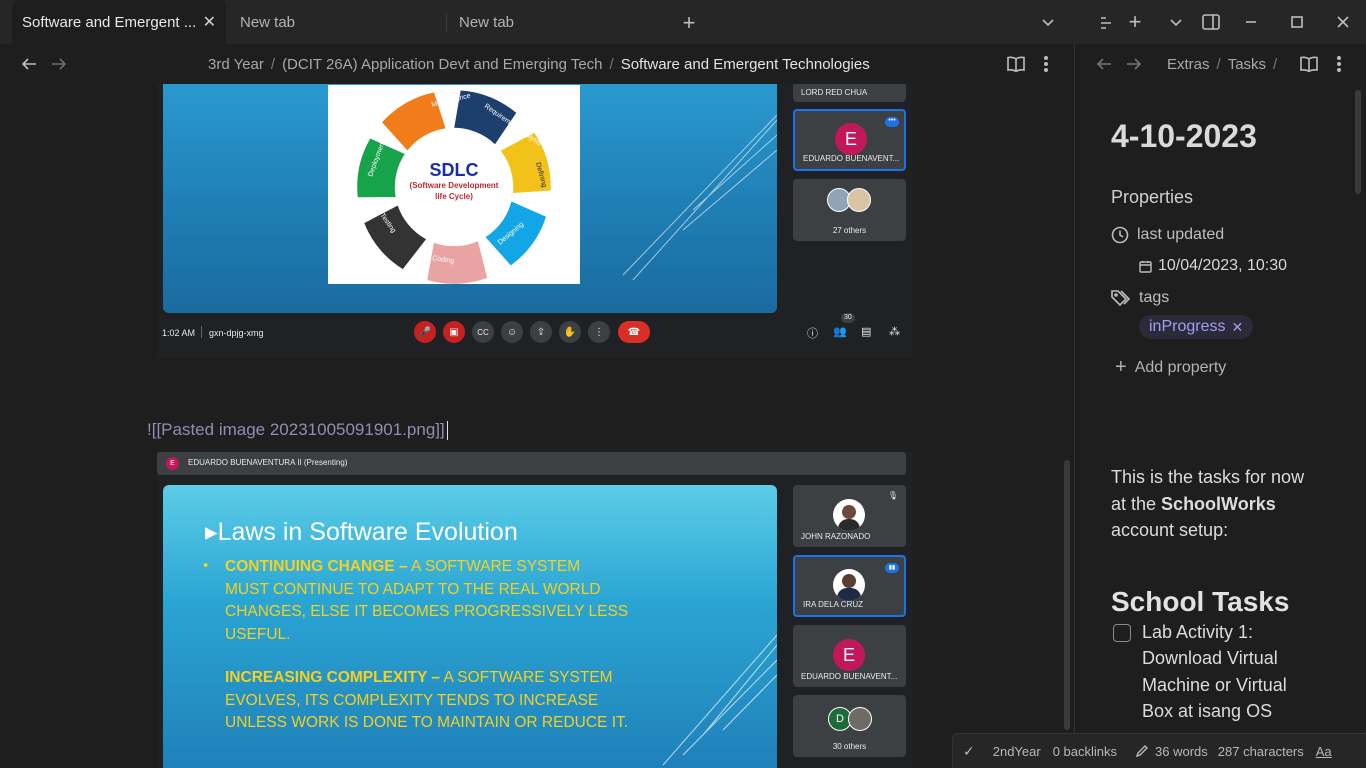 The image size is (1366, 768). What do you see at coordinates (1167, 235) in the screenshot?
I see `property-last-updated: last updated` at bounding box center [1167, 235].